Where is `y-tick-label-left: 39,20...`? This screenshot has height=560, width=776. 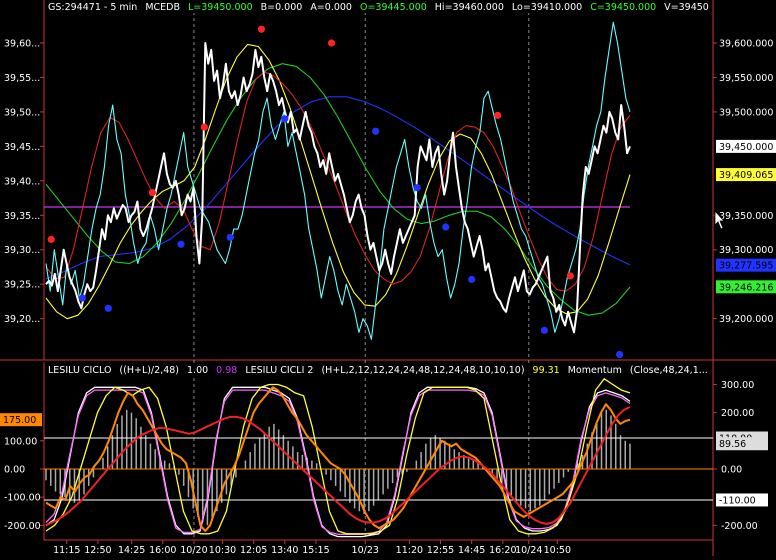 y-tick-label-left: 39,20... is located at coordinates (22, 319).